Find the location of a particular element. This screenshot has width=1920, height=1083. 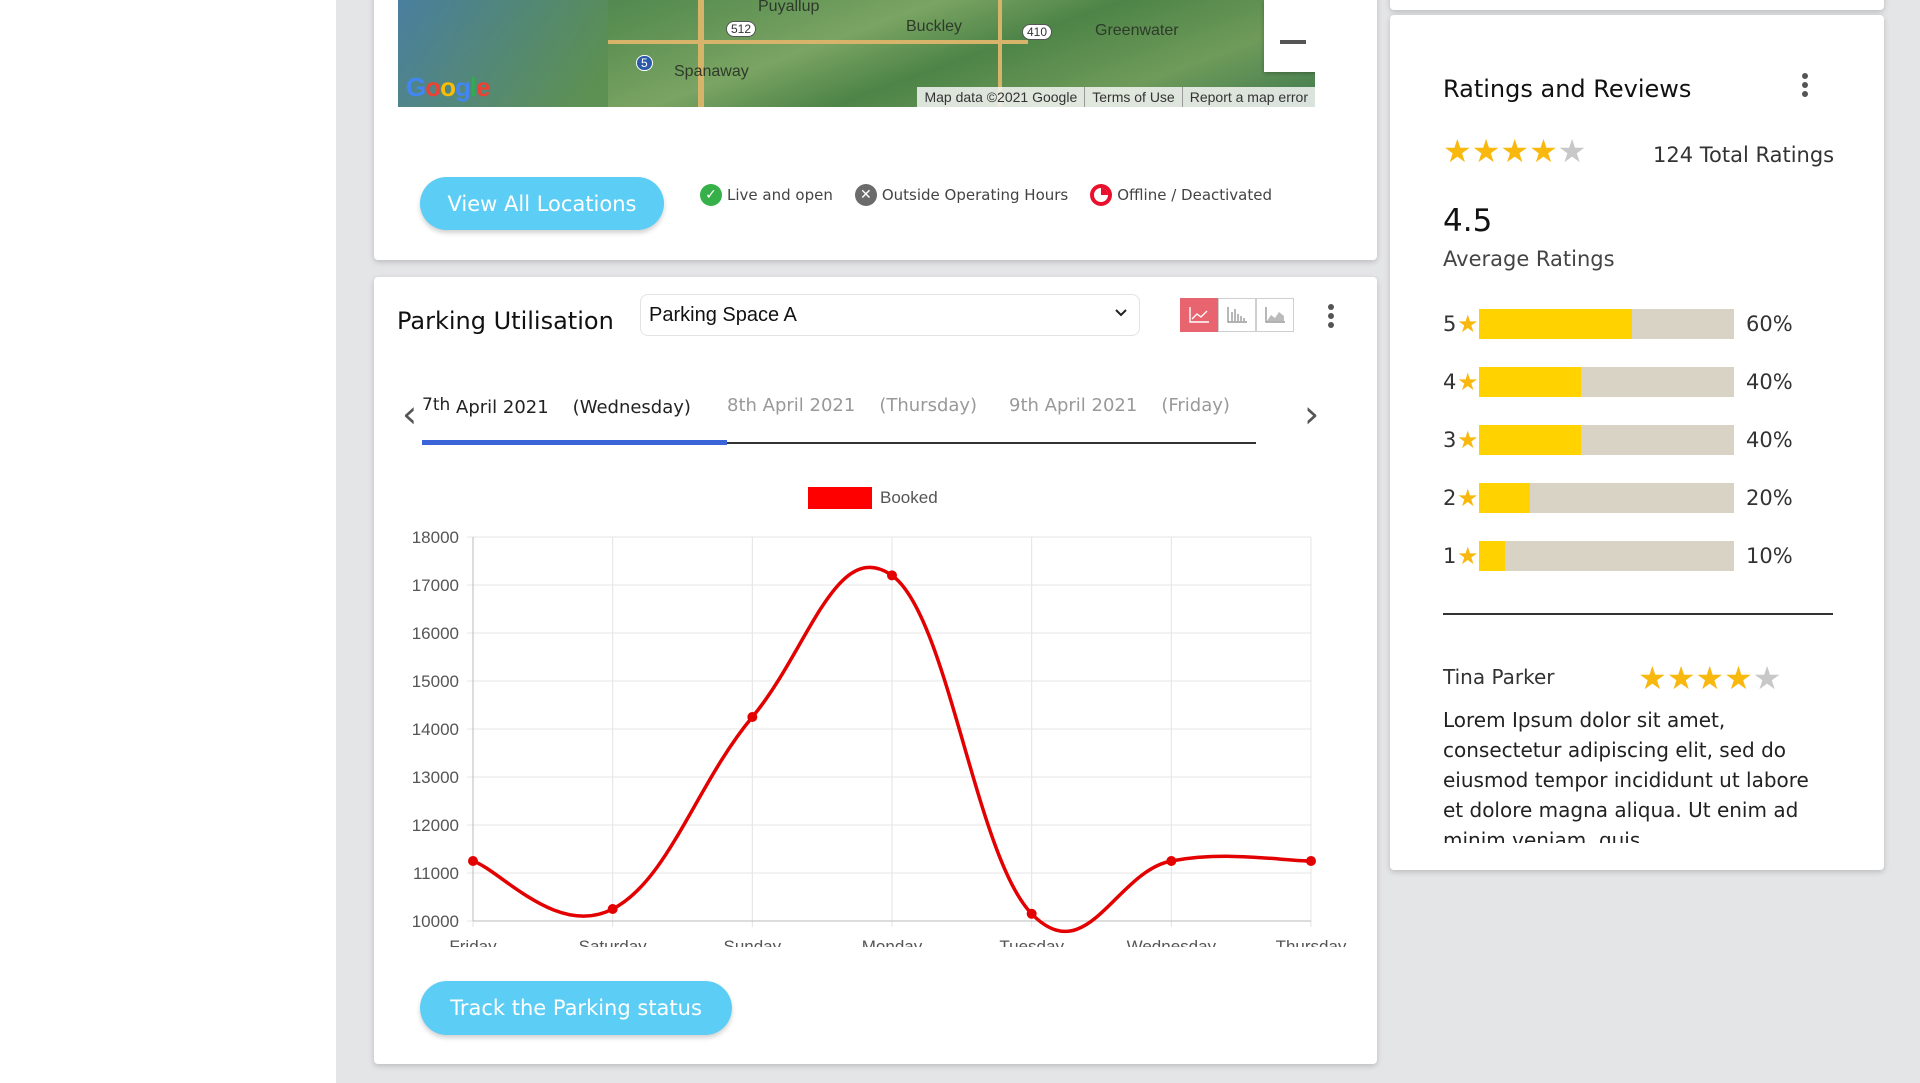

legend-label: Live and open is located at coordinates (780, 195).